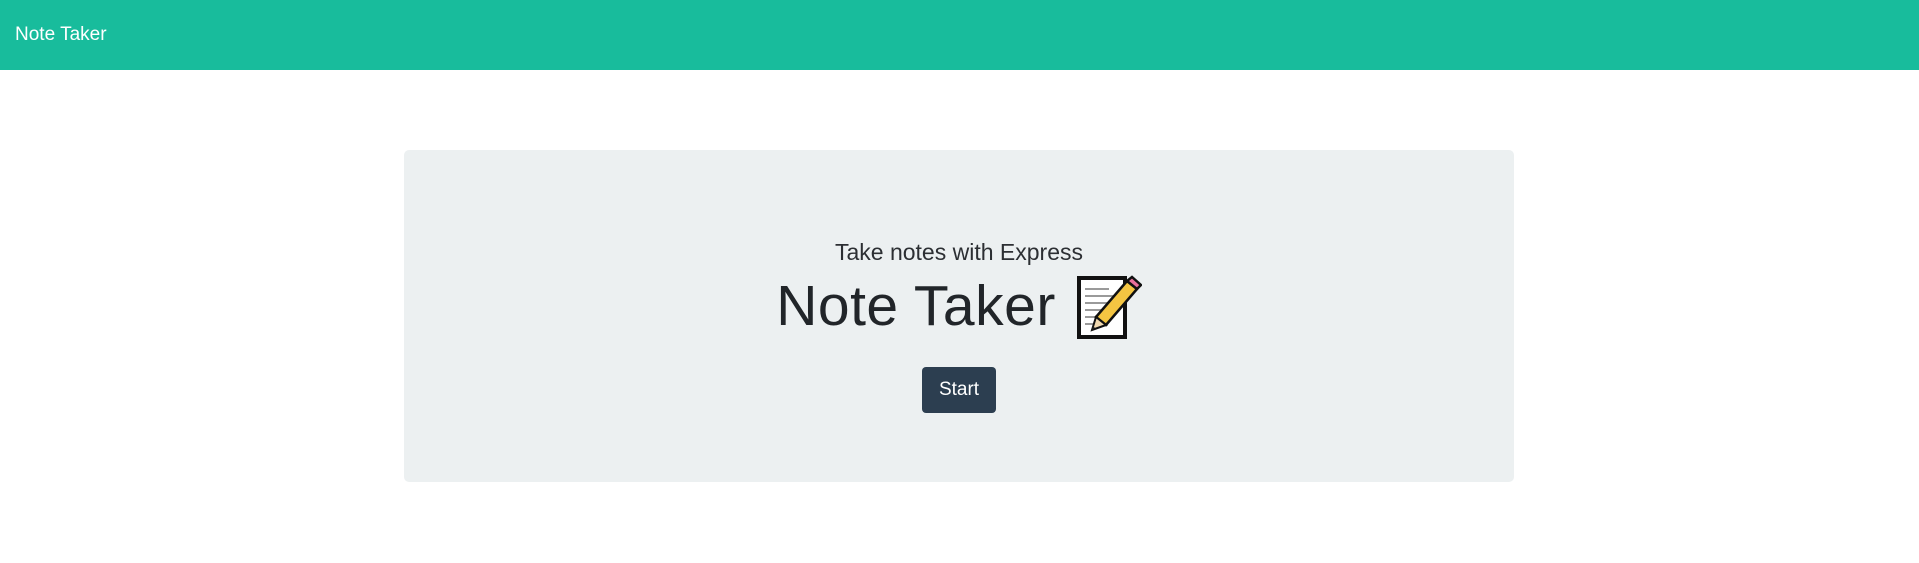 The height and width of the screenshot is (563, 1919). I want to click on hero-title: Note Taker, so click(916, 306).